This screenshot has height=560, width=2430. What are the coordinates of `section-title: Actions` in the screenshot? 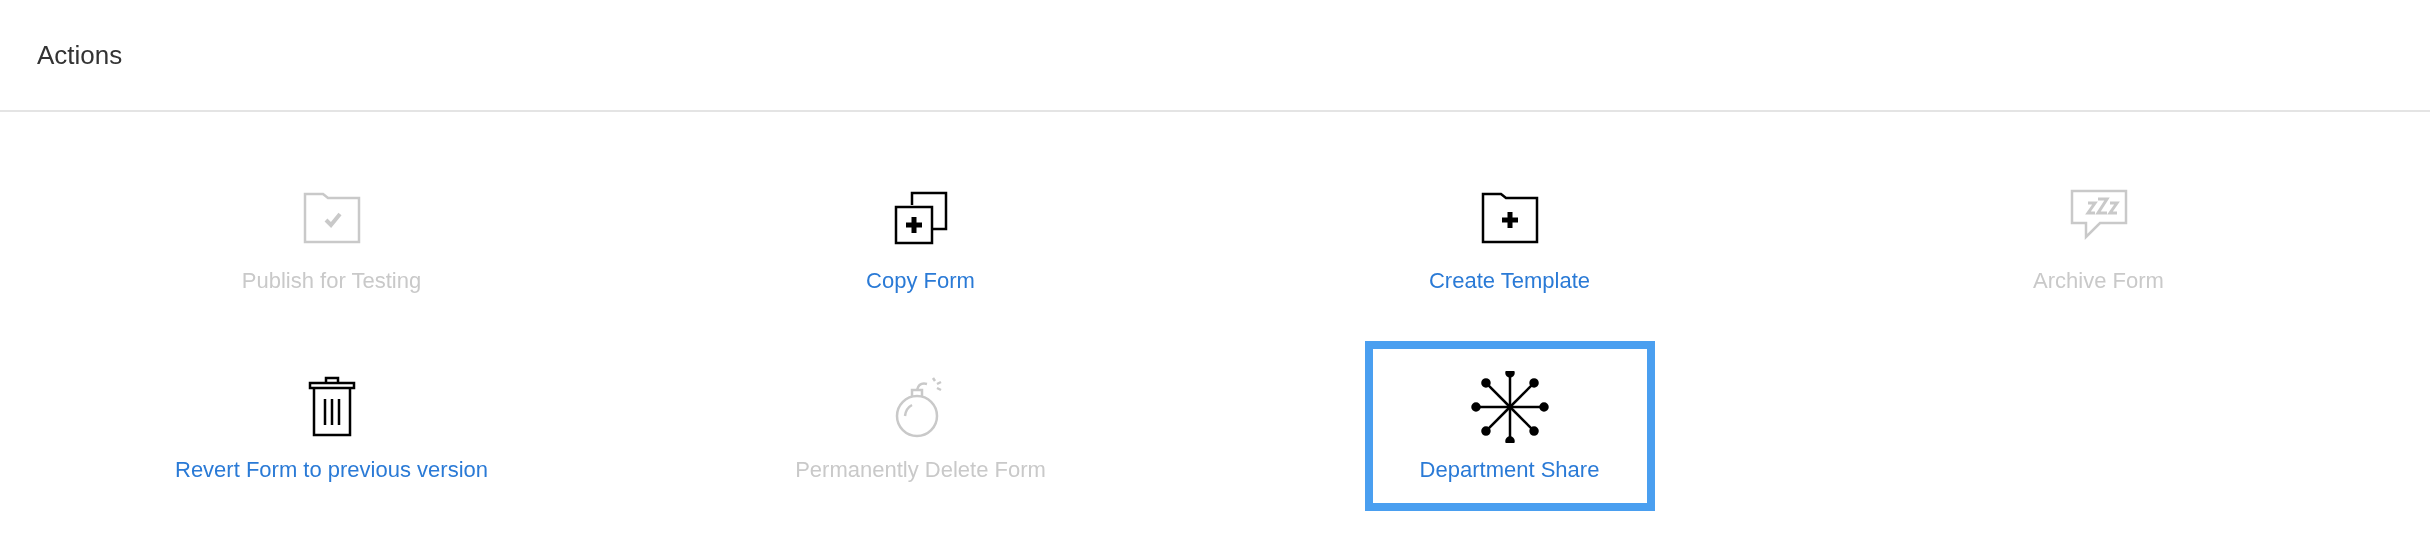 It's located at (80, 55).